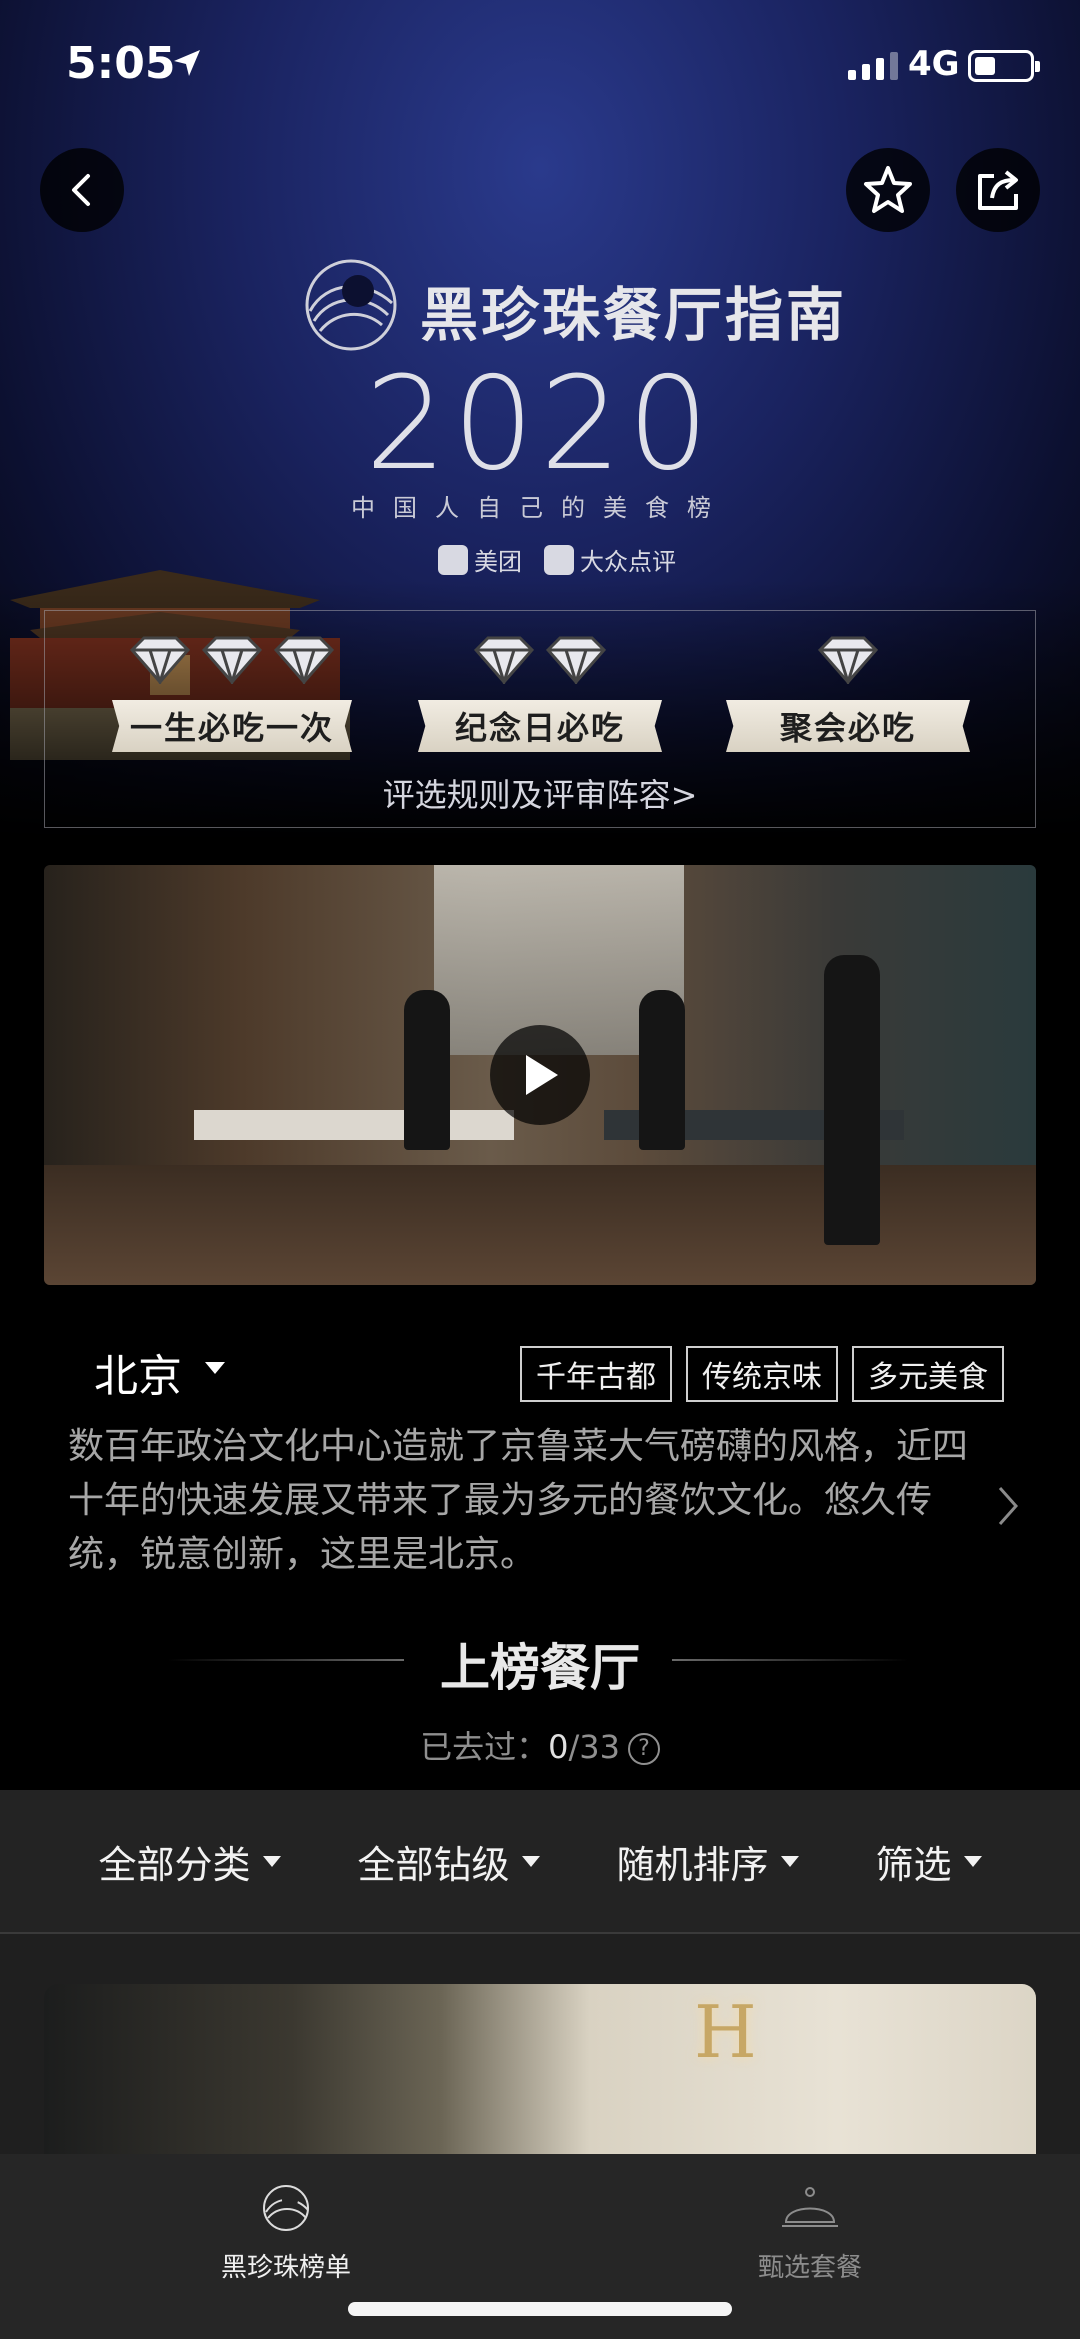 This screenshot has width=1080, height=2339. Describe the element at coordinates (540, 726) in the screenshot. I see `tier-label: 纪念日必吃` at that location.